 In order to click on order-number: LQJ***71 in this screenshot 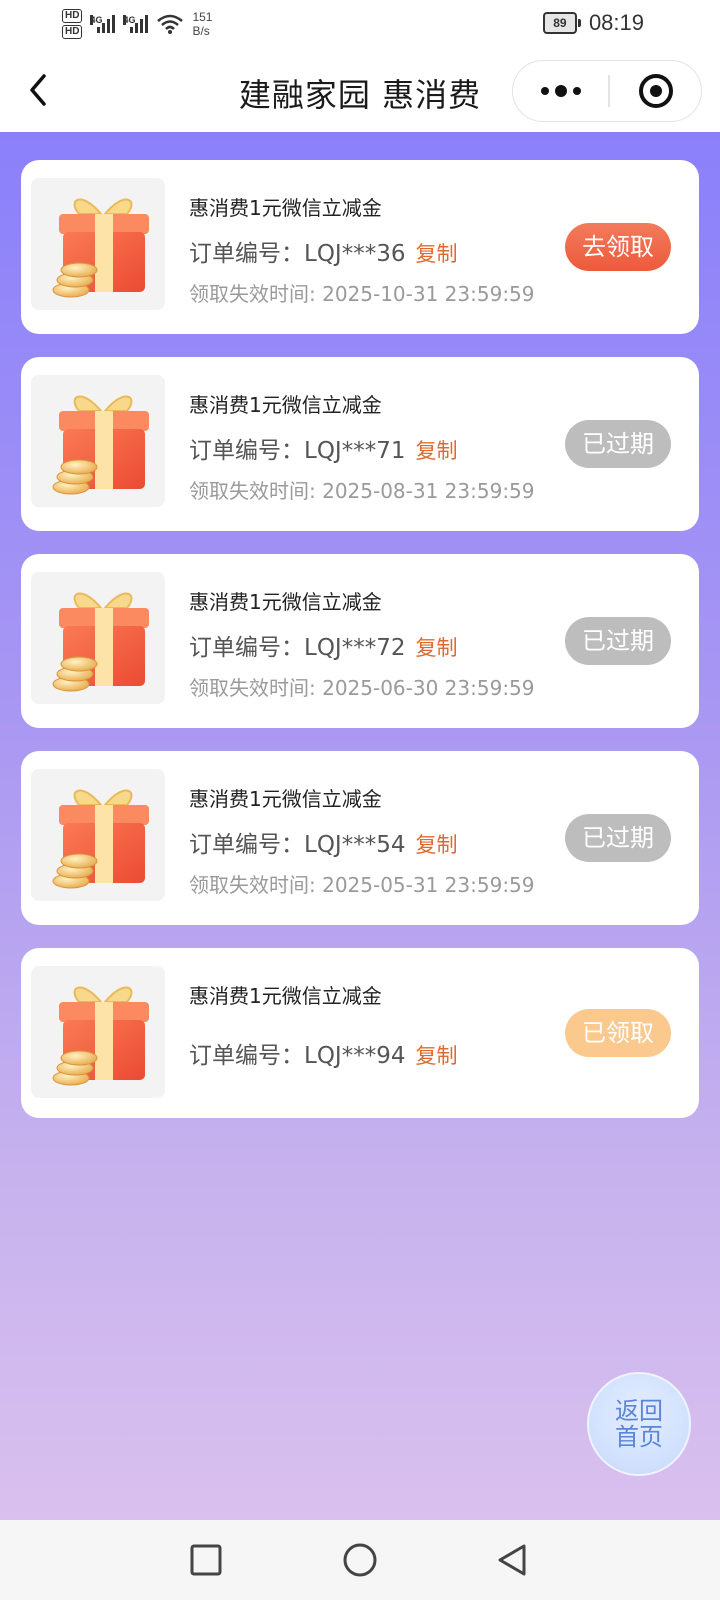, I will do `click(355, 451)`.